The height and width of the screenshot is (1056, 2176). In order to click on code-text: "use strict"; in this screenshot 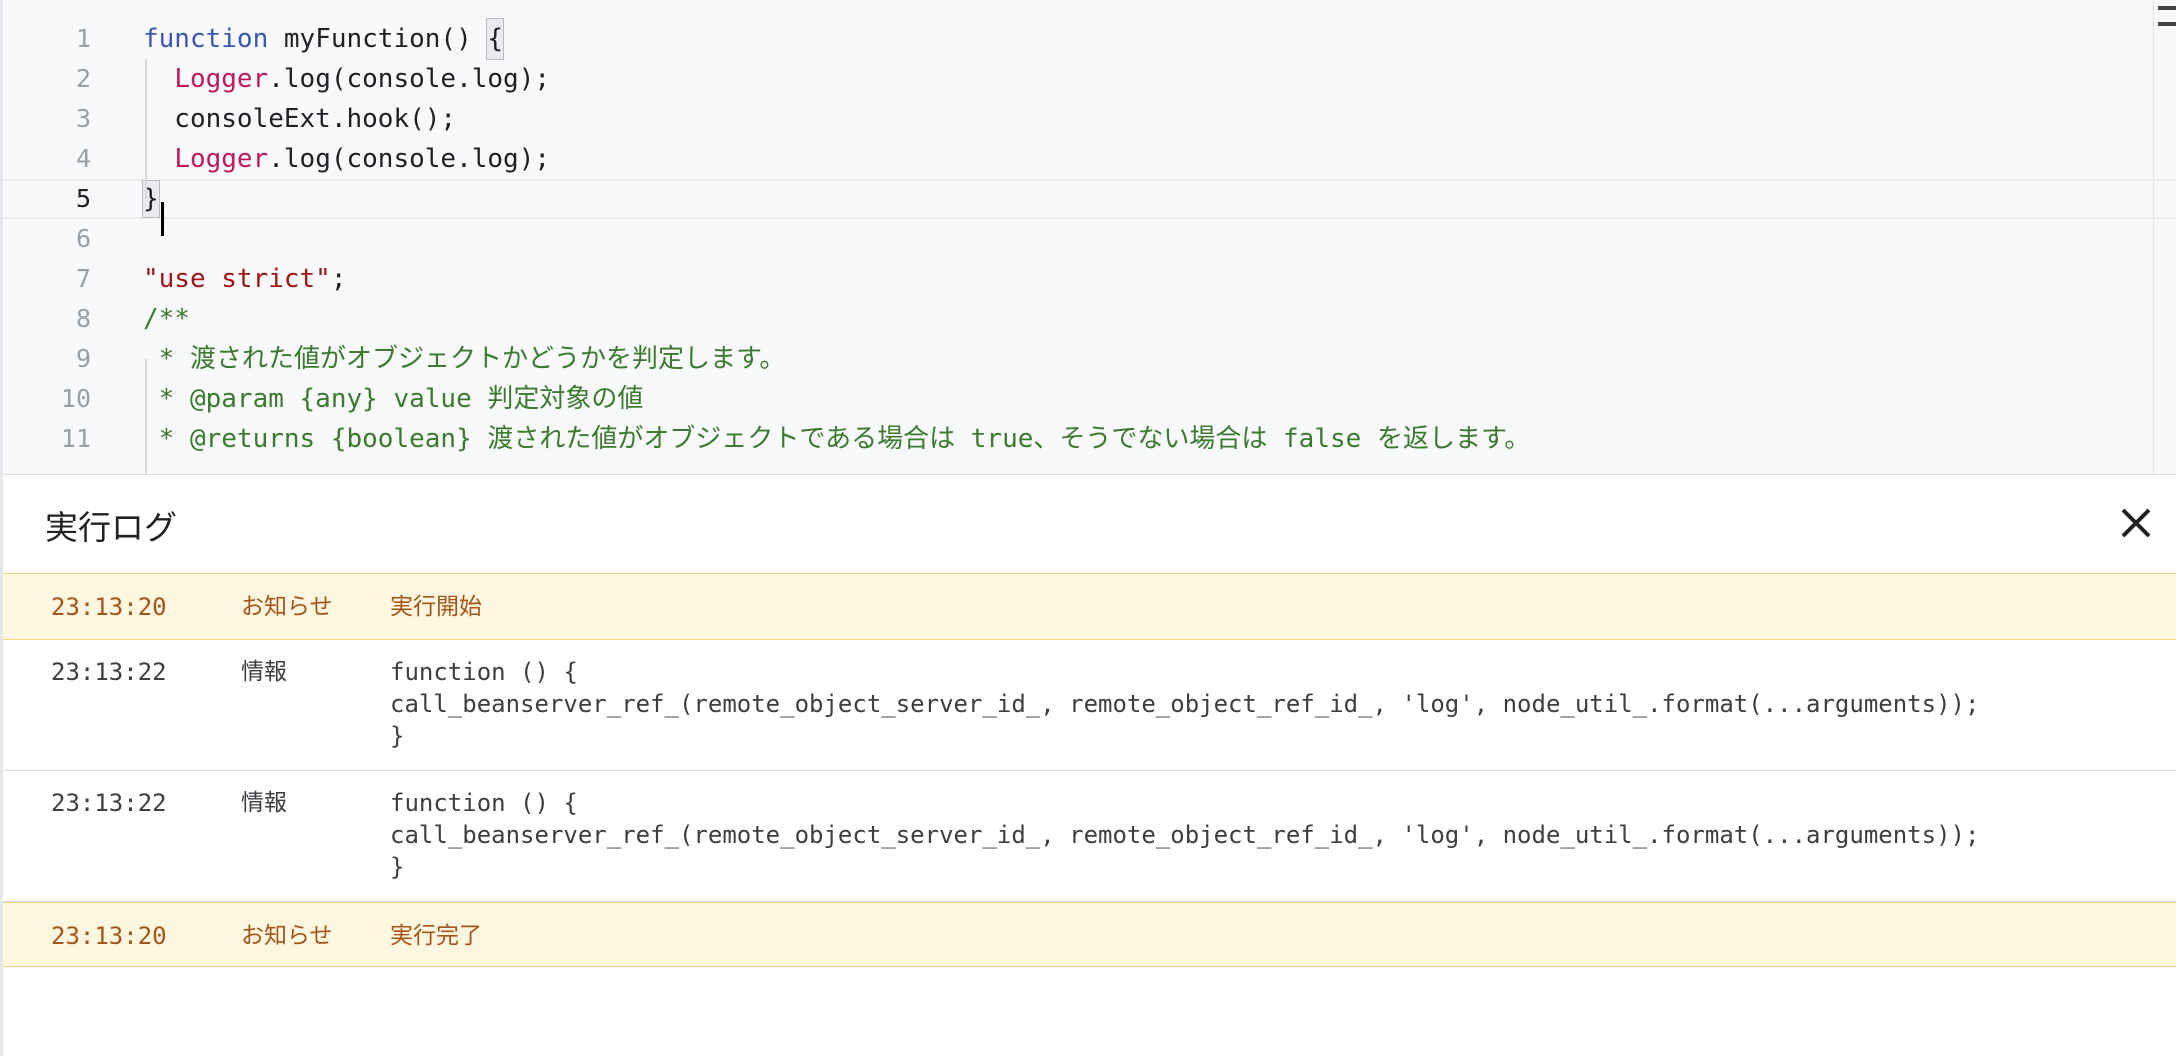, I will do `click(245, 279)`.